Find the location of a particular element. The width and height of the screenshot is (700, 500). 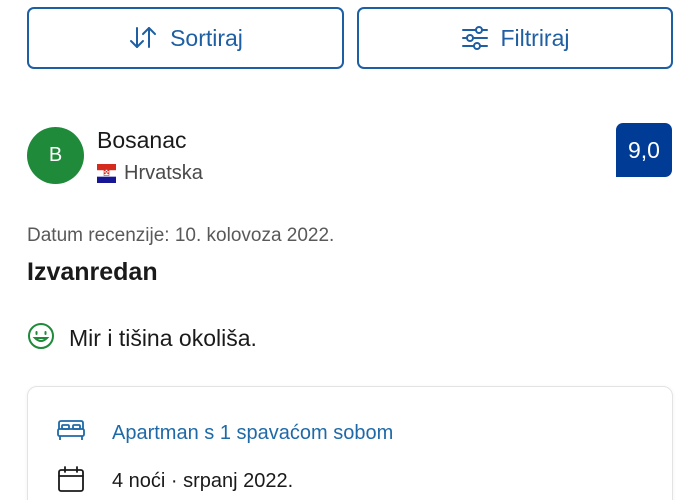

positive-comment-text: Mir i tišina okoliša. is located at coordinates (163, 338).